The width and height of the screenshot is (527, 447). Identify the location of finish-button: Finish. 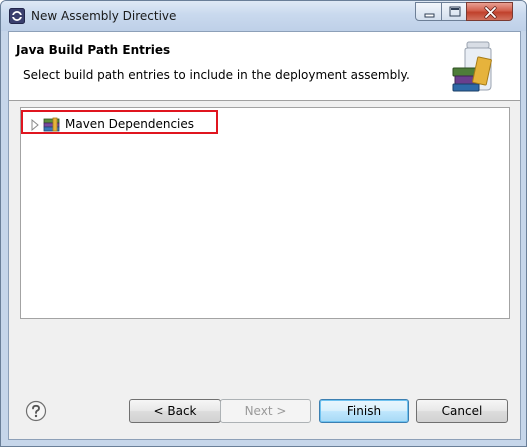
(364, 411).